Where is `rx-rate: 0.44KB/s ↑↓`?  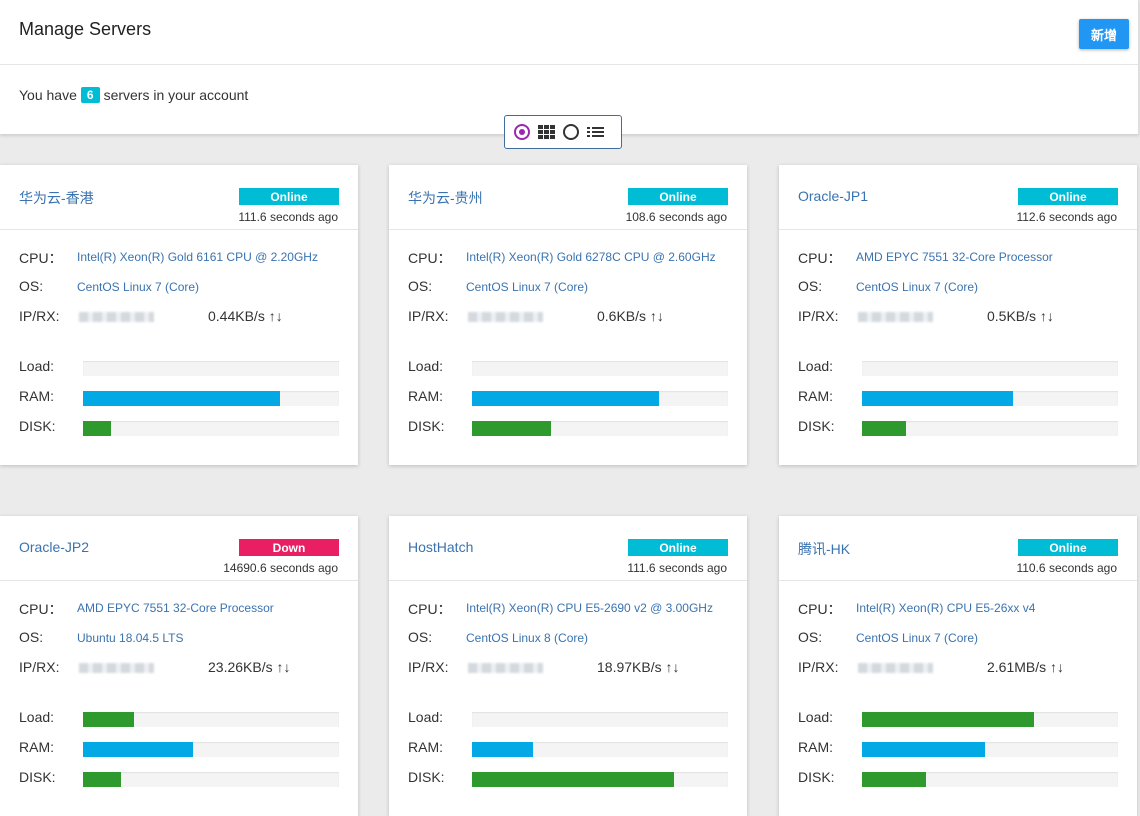 rx-rate: 0.44KB/s ↑↓ is located at coordinates (245, 316).